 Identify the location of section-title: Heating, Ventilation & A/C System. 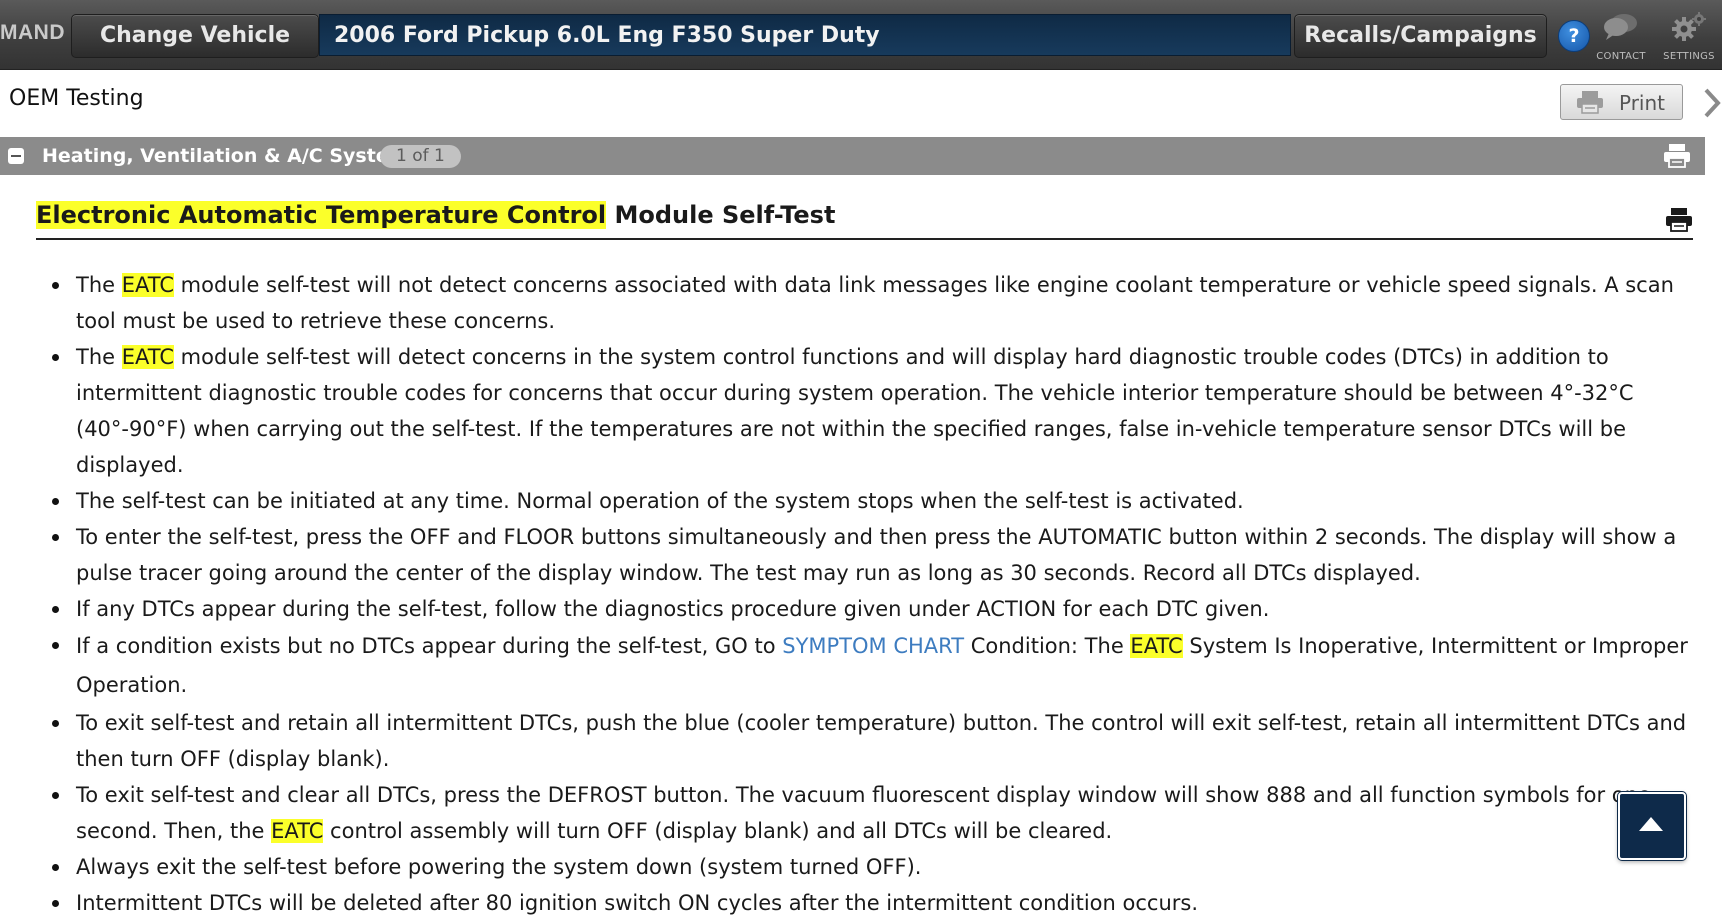
(225, 156).